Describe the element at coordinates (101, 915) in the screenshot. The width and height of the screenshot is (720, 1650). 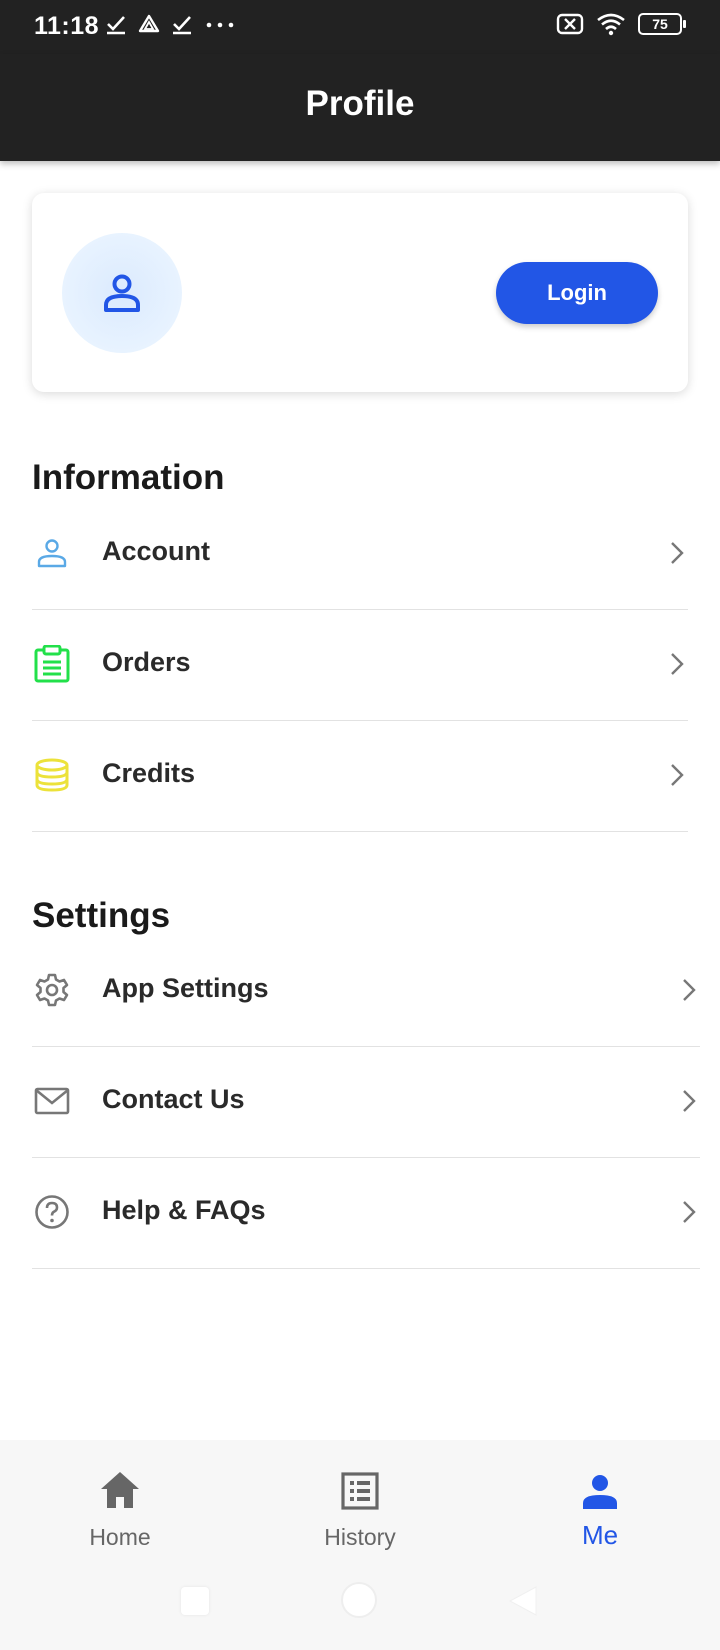
I see `section-title-settings: Settings` at that location.